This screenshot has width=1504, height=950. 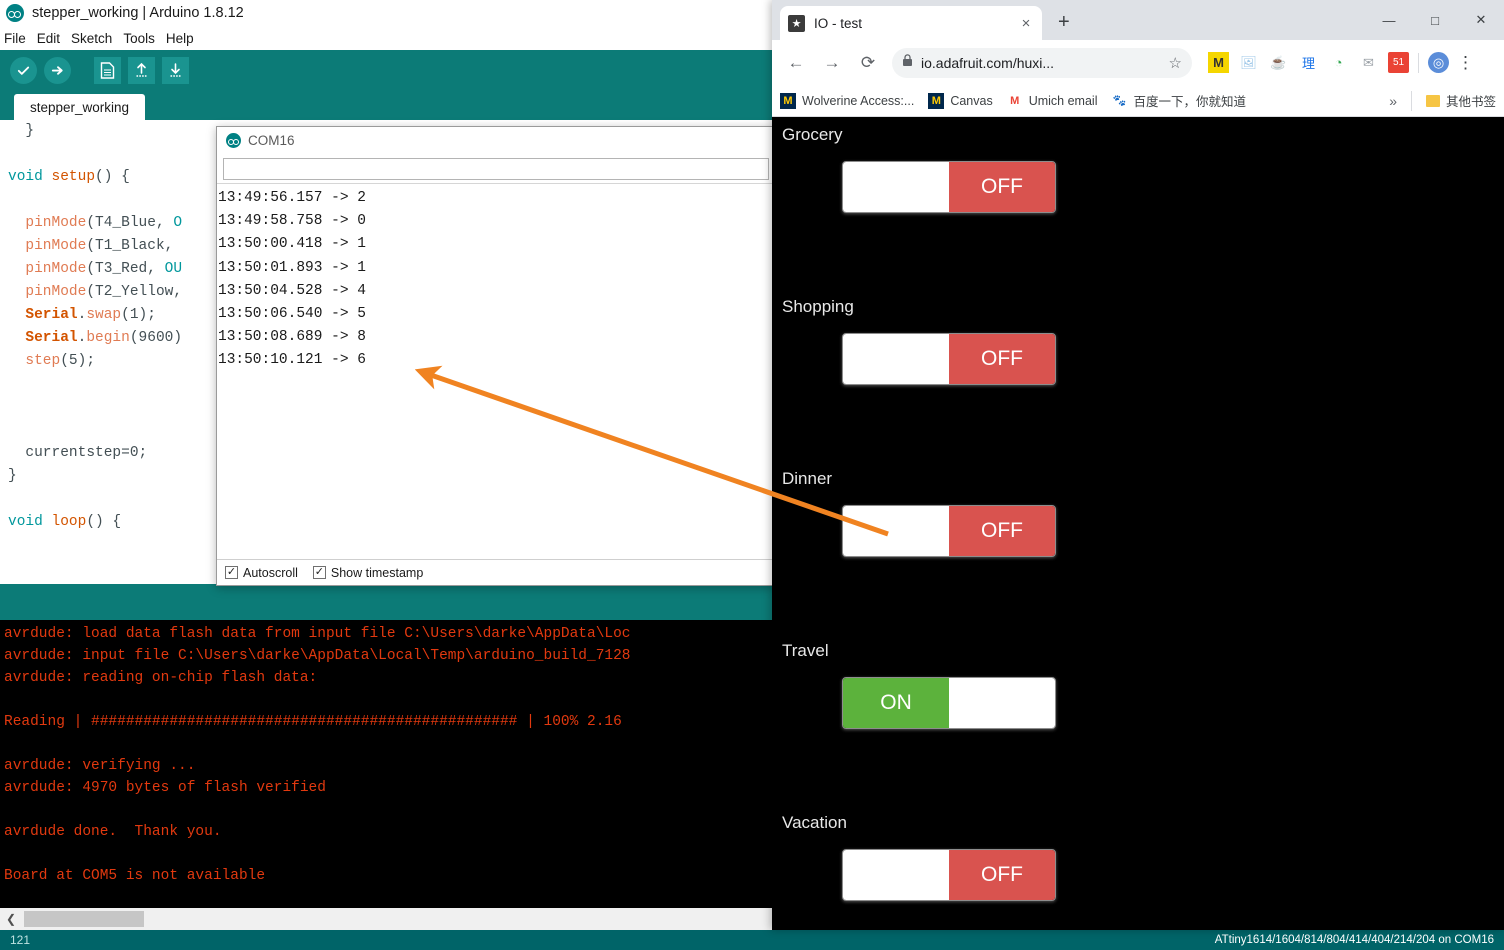 I want to click on serial-monitor-titlebar: COM16, so click(x=496, y=140).